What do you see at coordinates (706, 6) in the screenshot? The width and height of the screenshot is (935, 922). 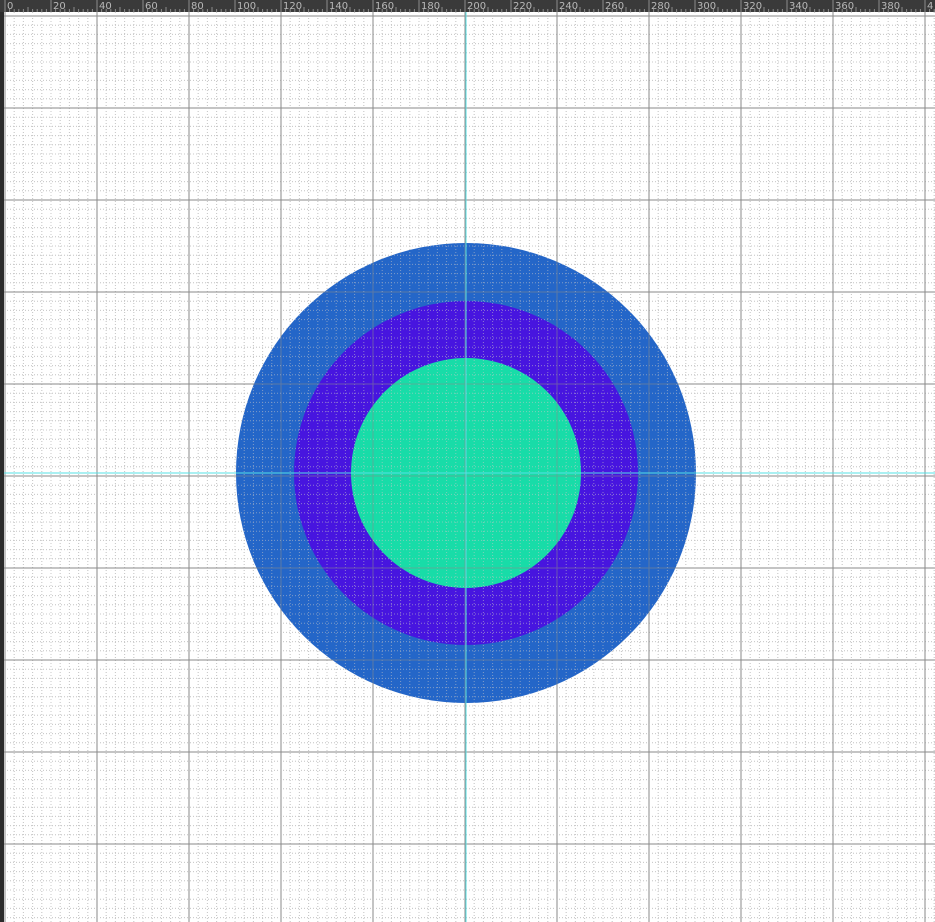 I see `ruler-label: 300` at bounding box center [706, 6].